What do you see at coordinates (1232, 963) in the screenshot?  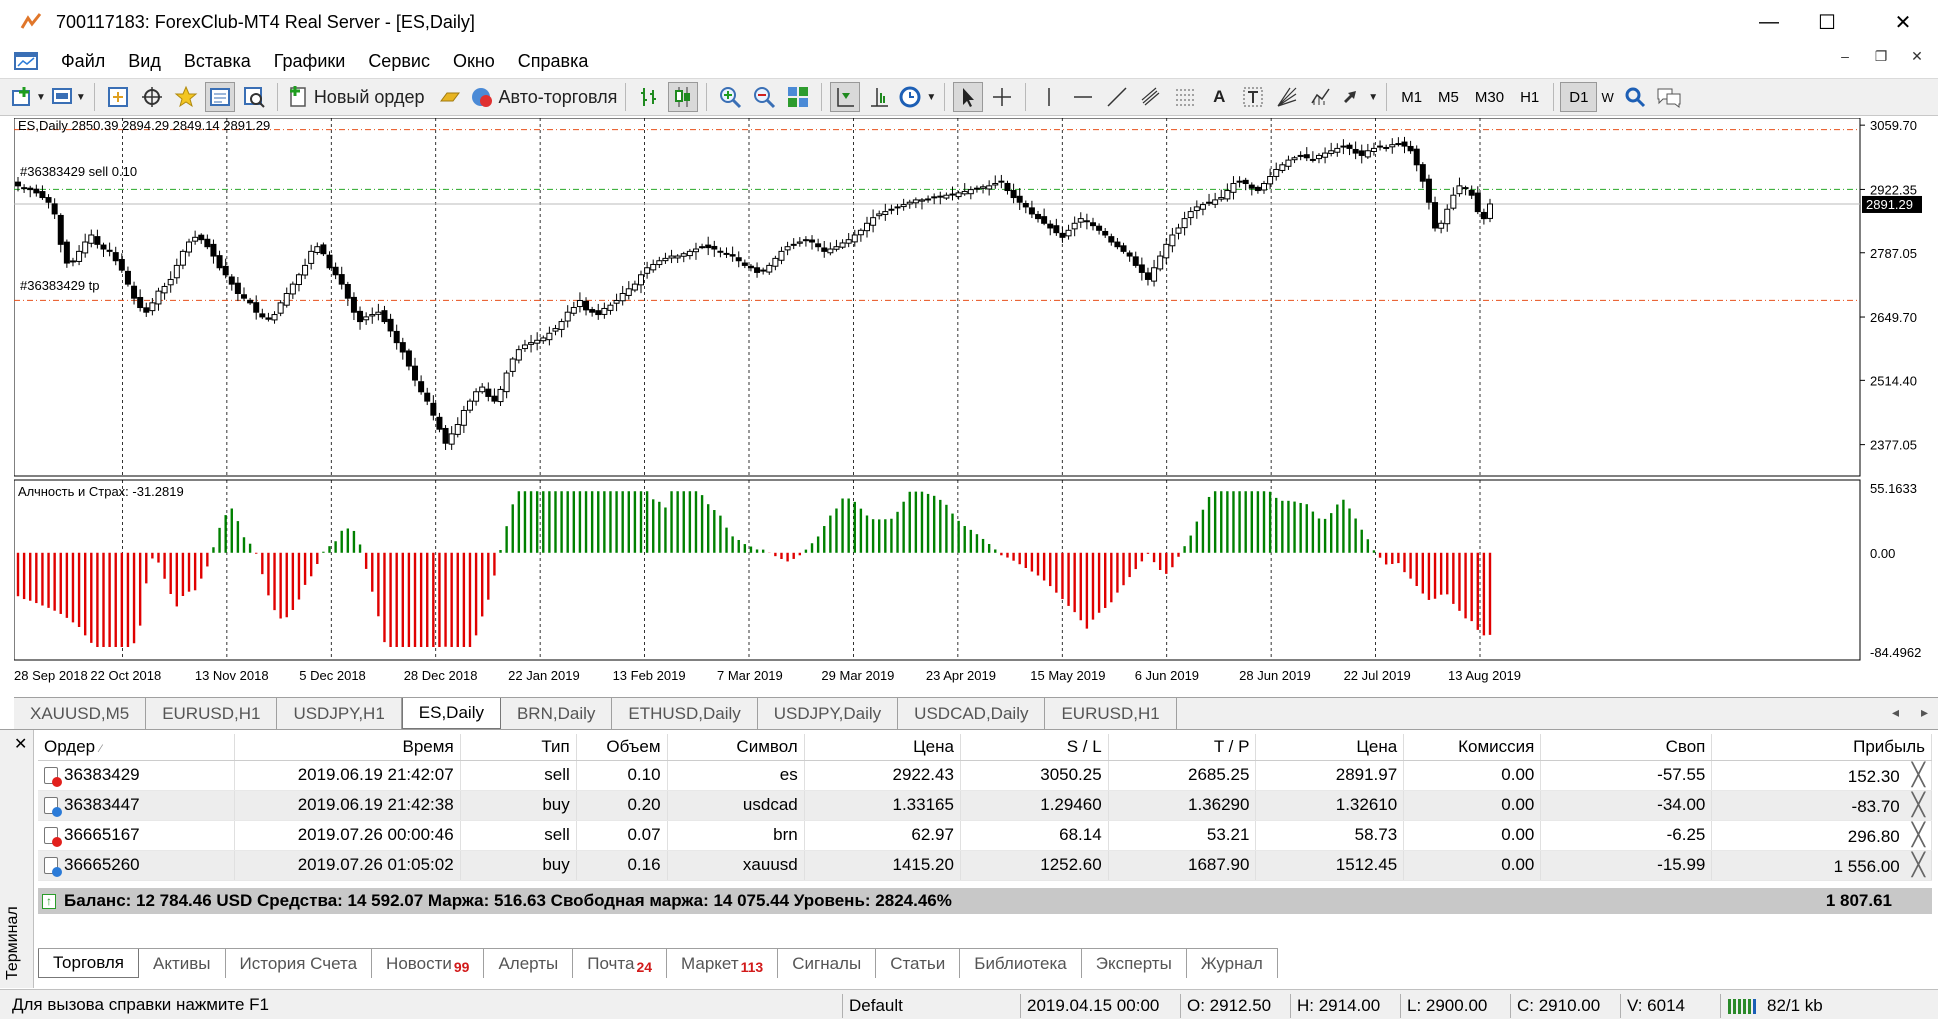 I see `tab-journal: Журнал` at bounding box center [1232, 963].